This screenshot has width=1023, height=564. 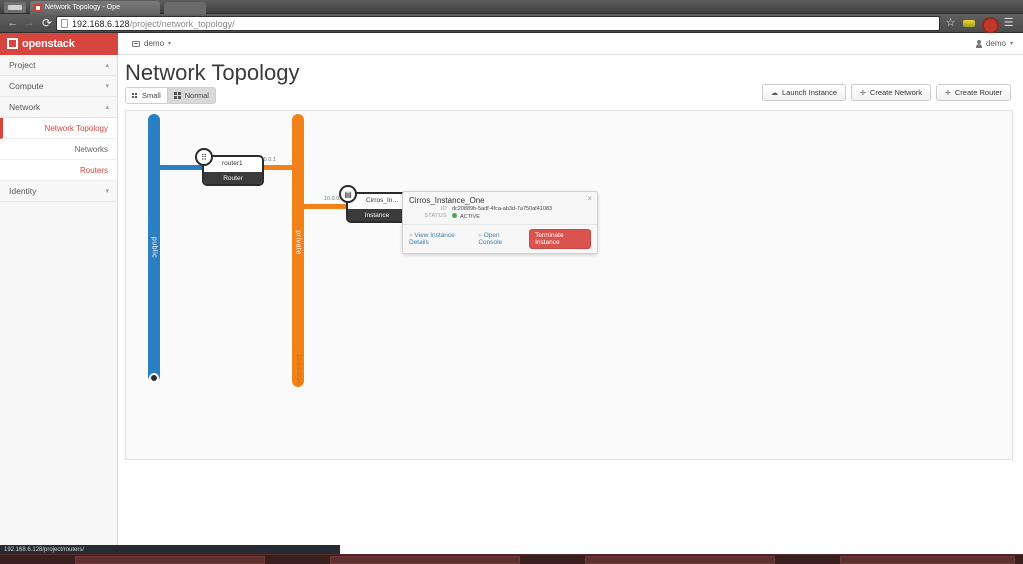 I want to click on view-normal-label: Normal, so click(x=196, y=95).